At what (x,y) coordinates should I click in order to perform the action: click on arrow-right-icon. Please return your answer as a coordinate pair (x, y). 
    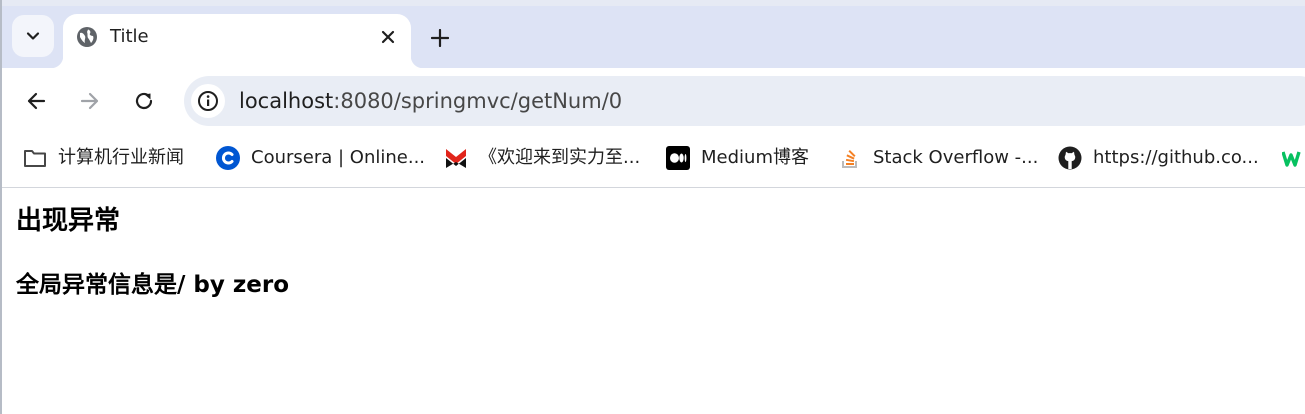
    Looking at the image, I should click on (89, 101).